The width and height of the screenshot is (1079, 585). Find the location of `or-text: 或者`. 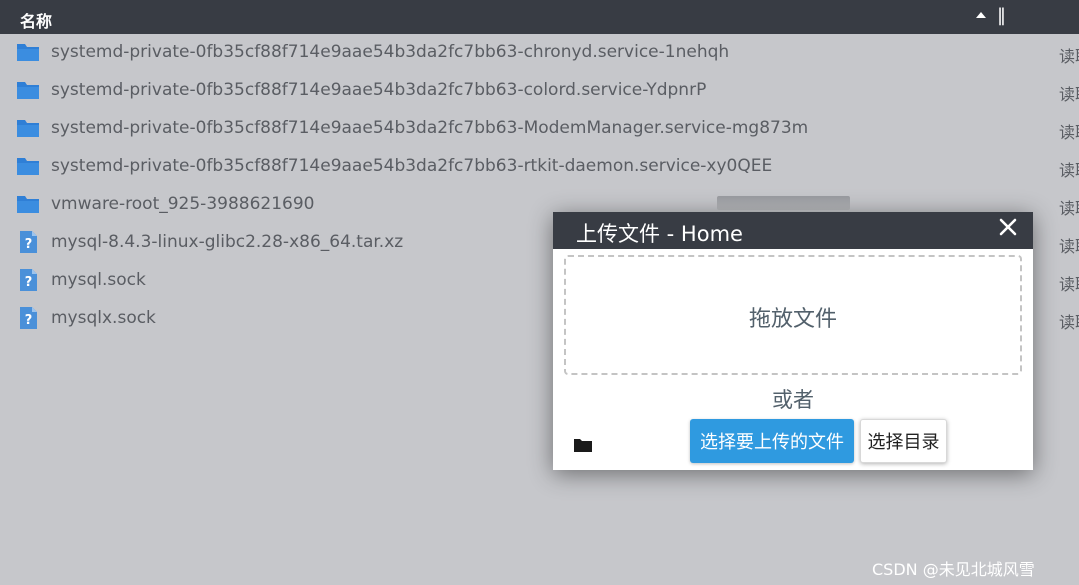

or-text: 或者 is located at coordinates (793, 400).